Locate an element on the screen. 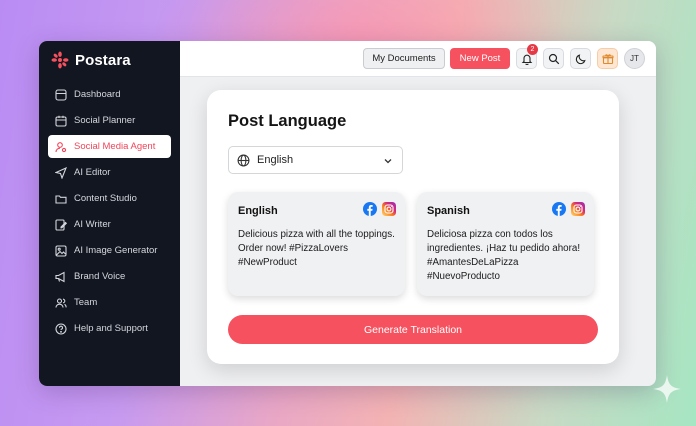  notification-count-badge: 2 is located at coordinates (532, 49).